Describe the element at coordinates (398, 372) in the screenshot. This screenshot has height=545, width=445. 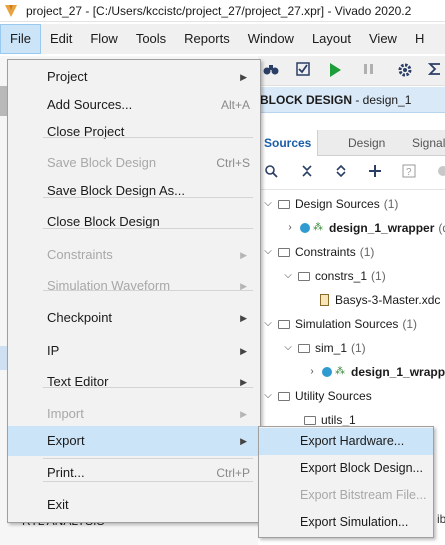
I see `tree-label: design_1_wrapp` at that location.